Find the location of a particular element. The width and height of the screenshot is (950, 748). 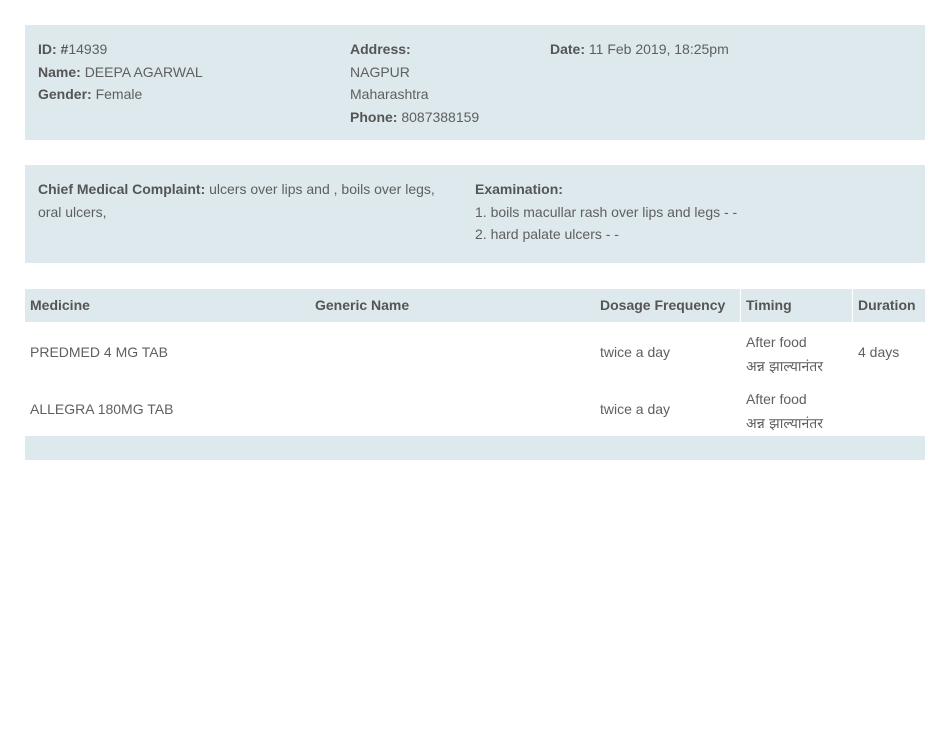

visit-details: Date: 11 Feb 2019, 18:25pm is located at coordinates (639, 49).